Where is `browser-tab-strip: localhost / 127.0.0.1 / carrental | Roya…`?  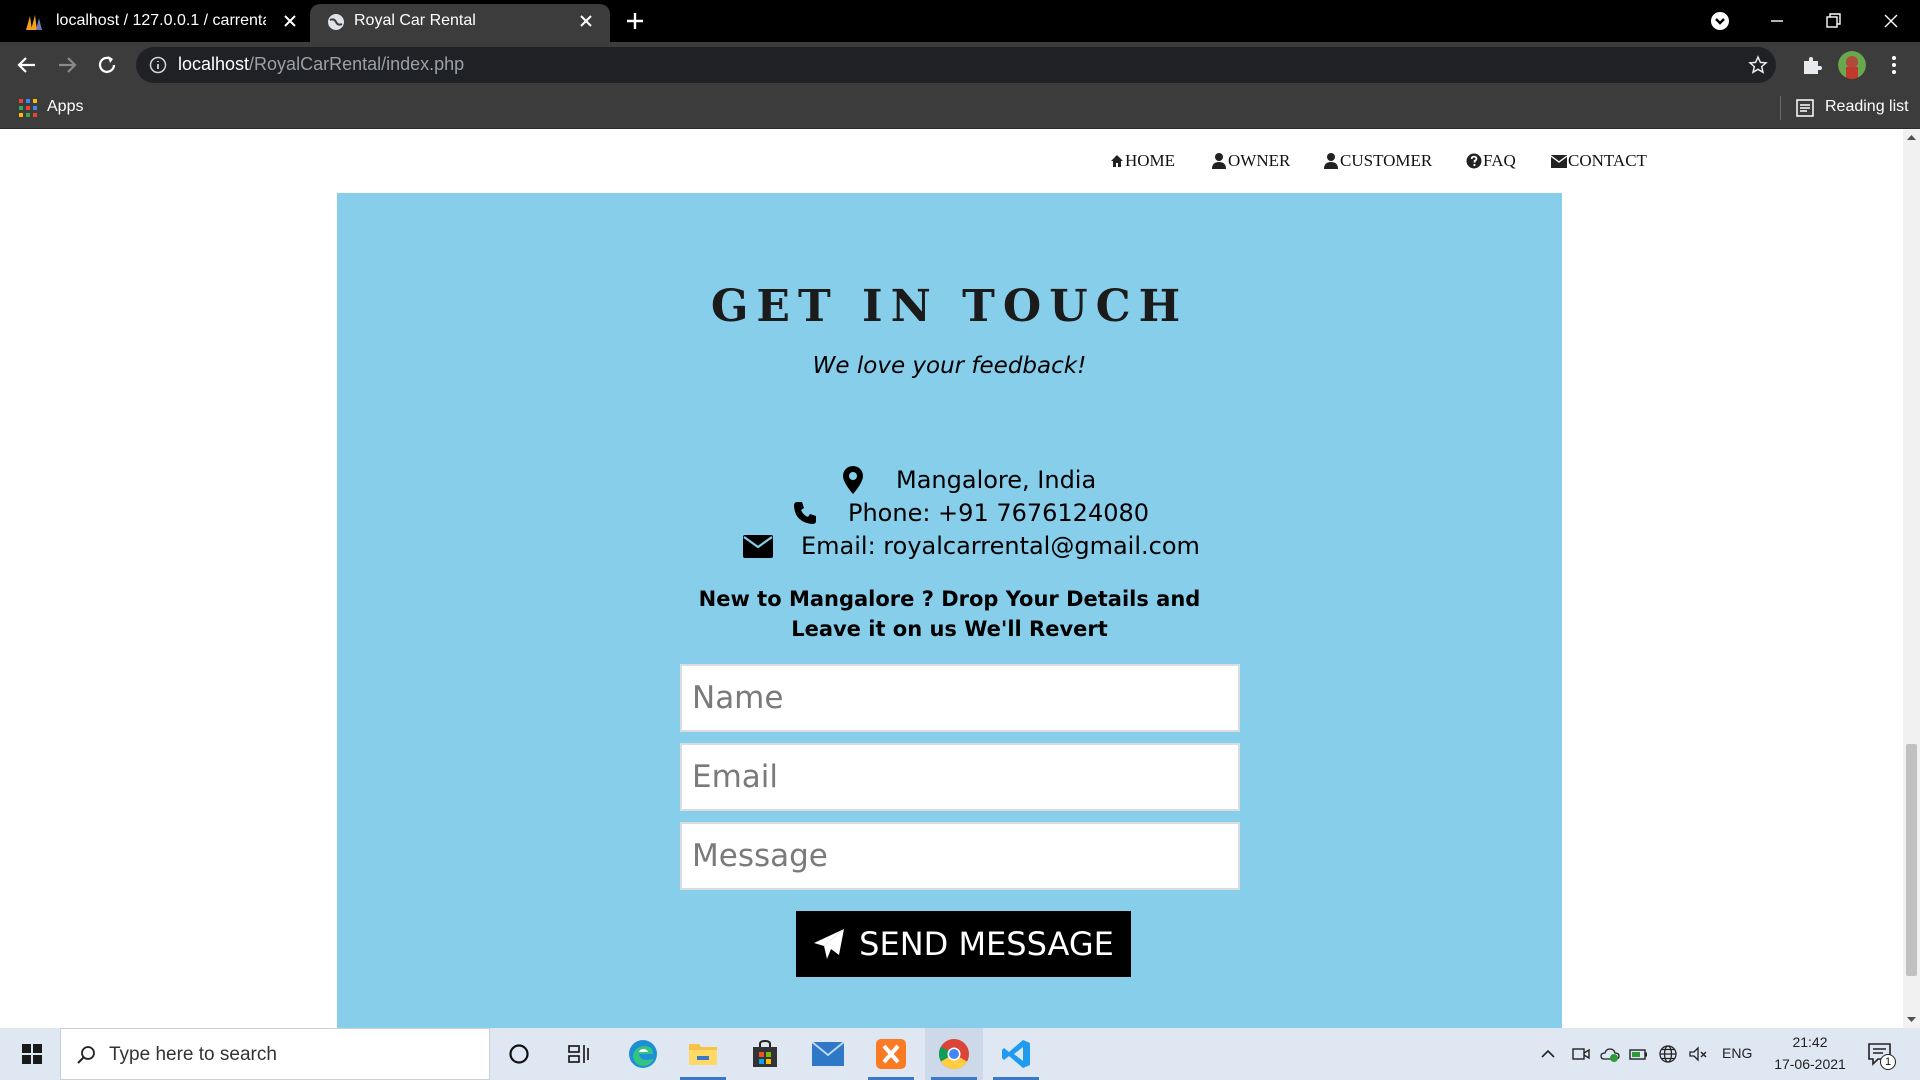
browser-tab-strip: localhost / 127.0.0.1 / carrental | Roya… is located at coordinates (960, 21).